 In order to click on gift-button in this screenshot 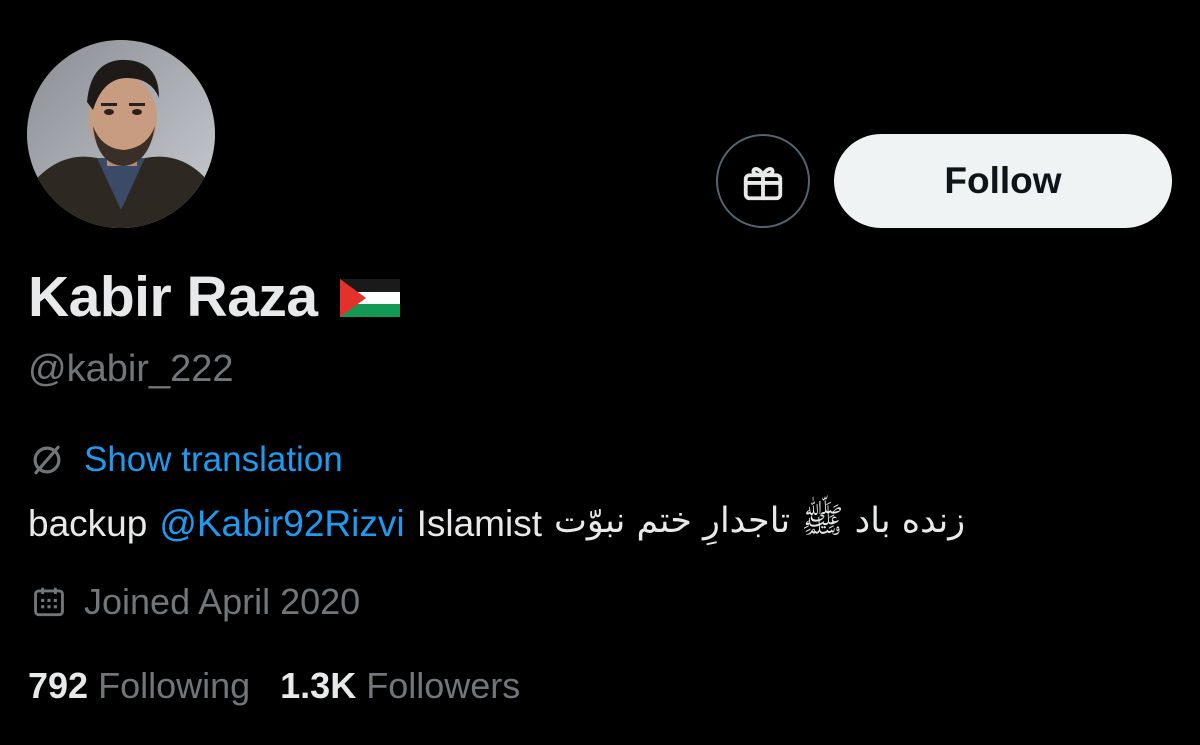, I will do `click(763, 181)`.